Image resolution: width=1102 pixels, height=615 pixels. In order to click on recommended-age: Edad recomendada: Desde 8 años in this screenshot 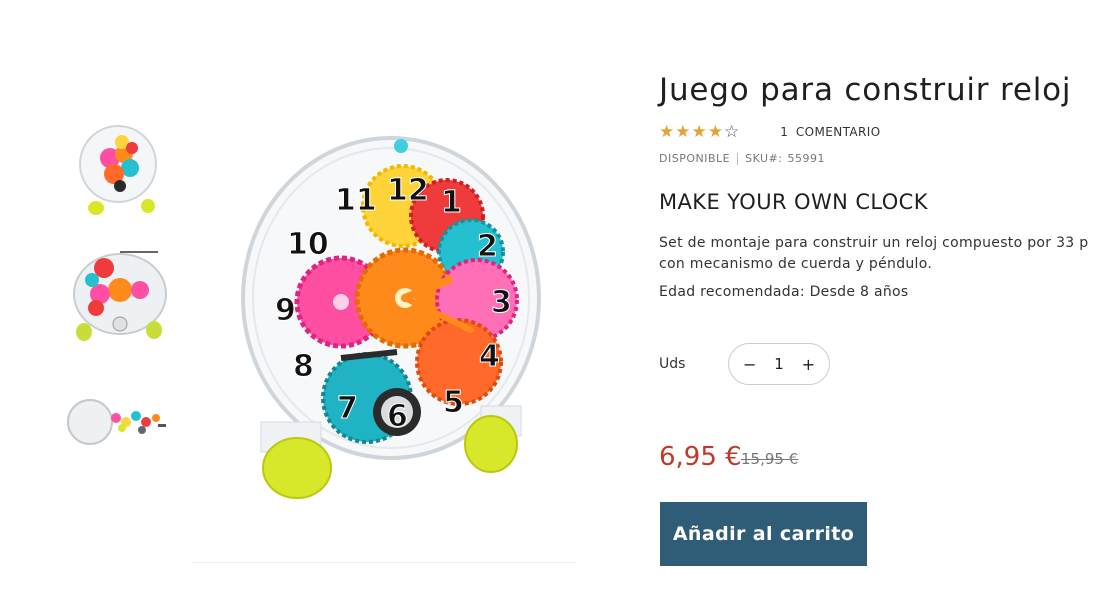, I will do `click(784, 292)`.